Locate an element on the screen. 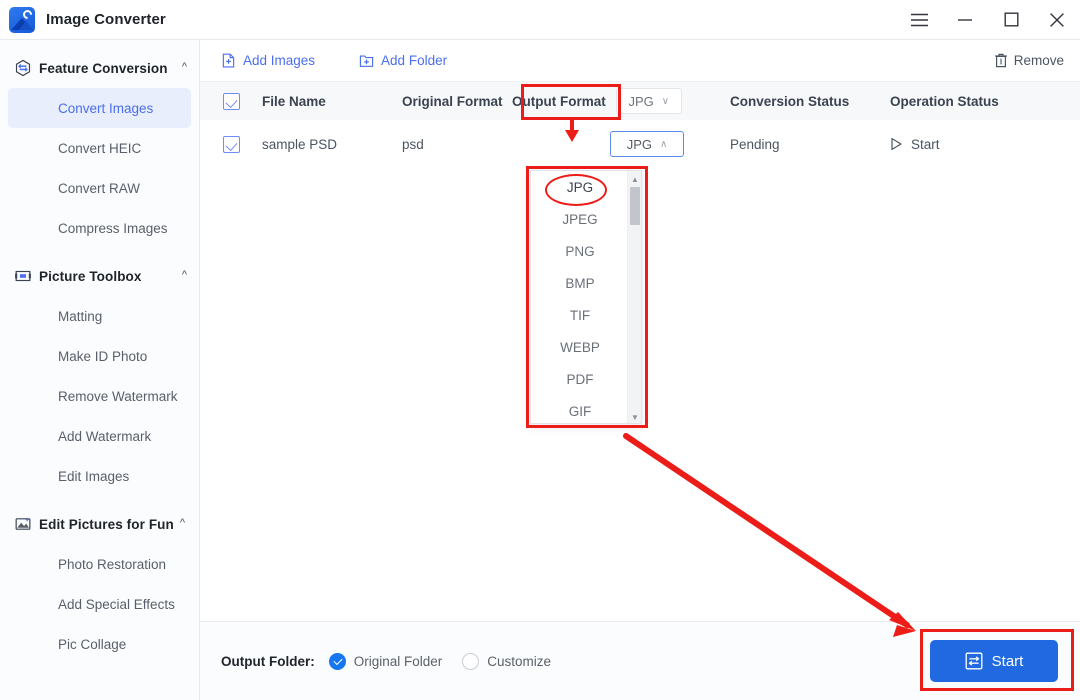 This screenshot has height=700, width=1080. sidebar-item-label: Add Watermark is located at coordinates (105, 436).